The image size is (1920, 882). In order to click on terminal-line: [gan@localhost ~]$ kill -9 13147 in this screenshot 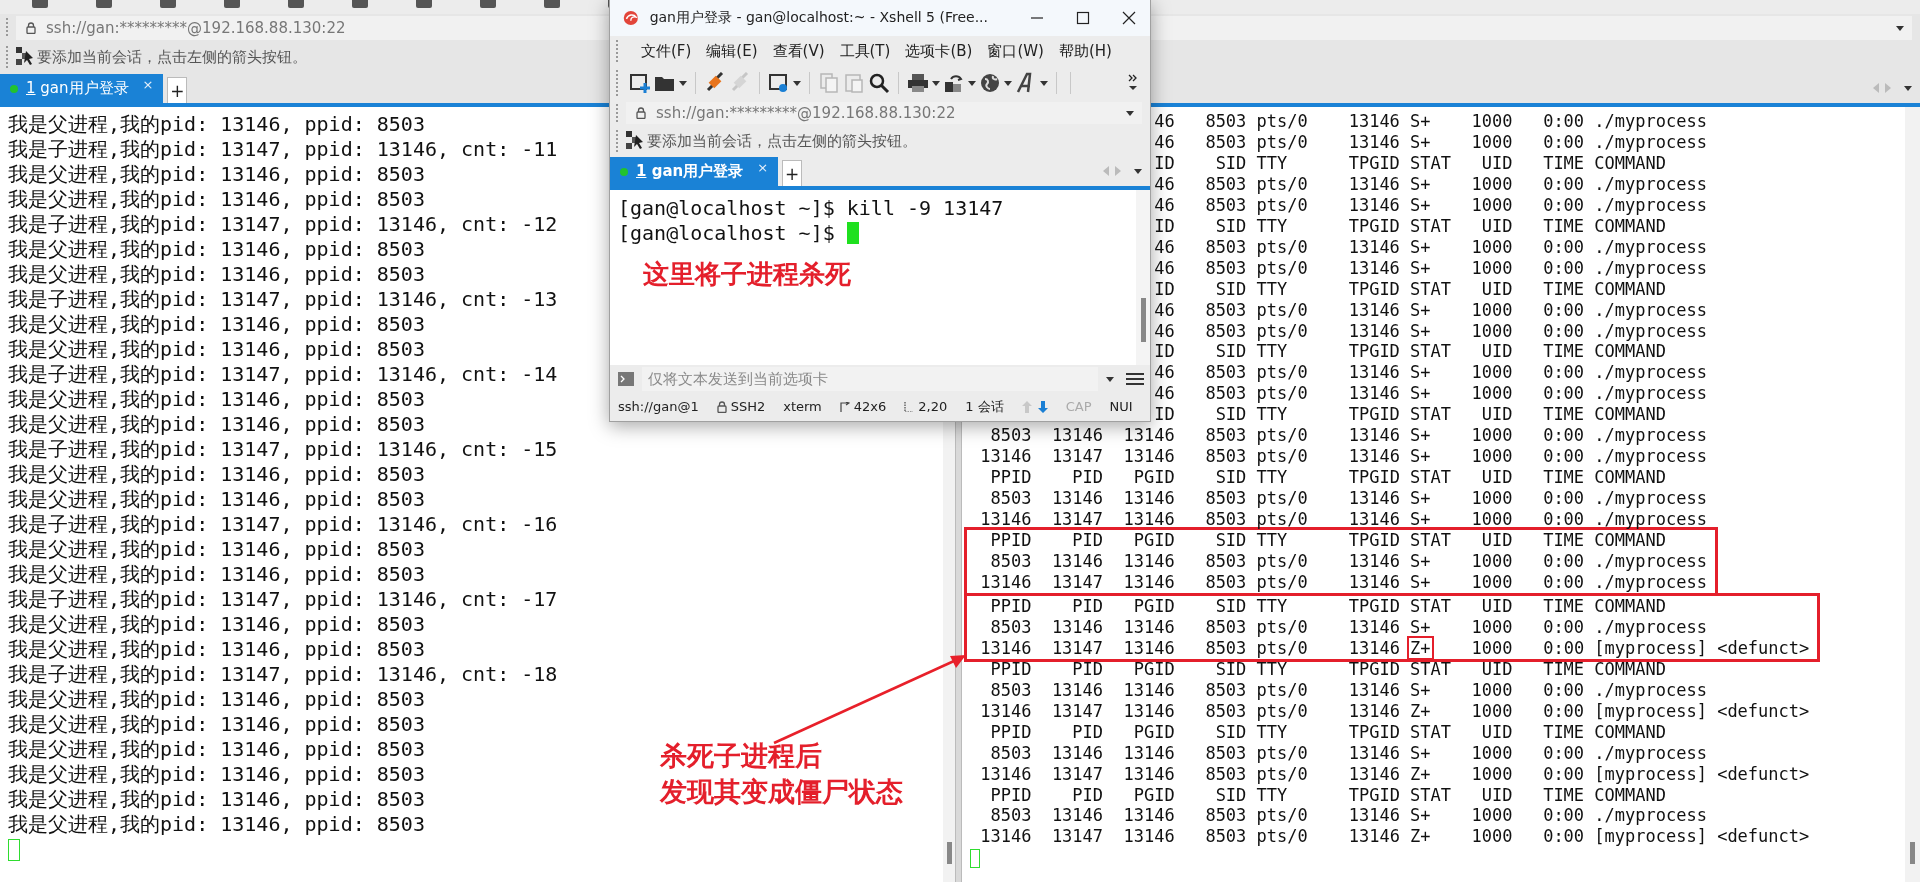, I will do `click(811, 208)`.